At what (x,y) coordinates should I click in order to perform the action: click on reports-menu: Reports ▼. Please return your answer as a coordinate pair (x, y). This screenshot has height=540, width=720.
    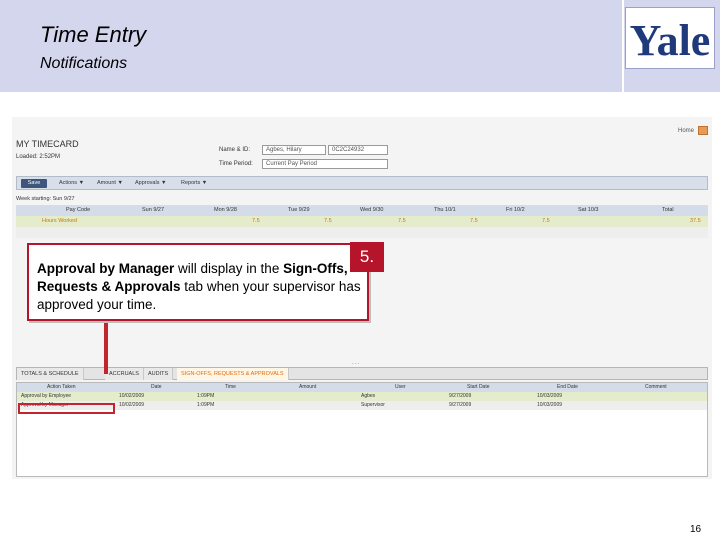
    Looking at the image, I should click on (194, 183).